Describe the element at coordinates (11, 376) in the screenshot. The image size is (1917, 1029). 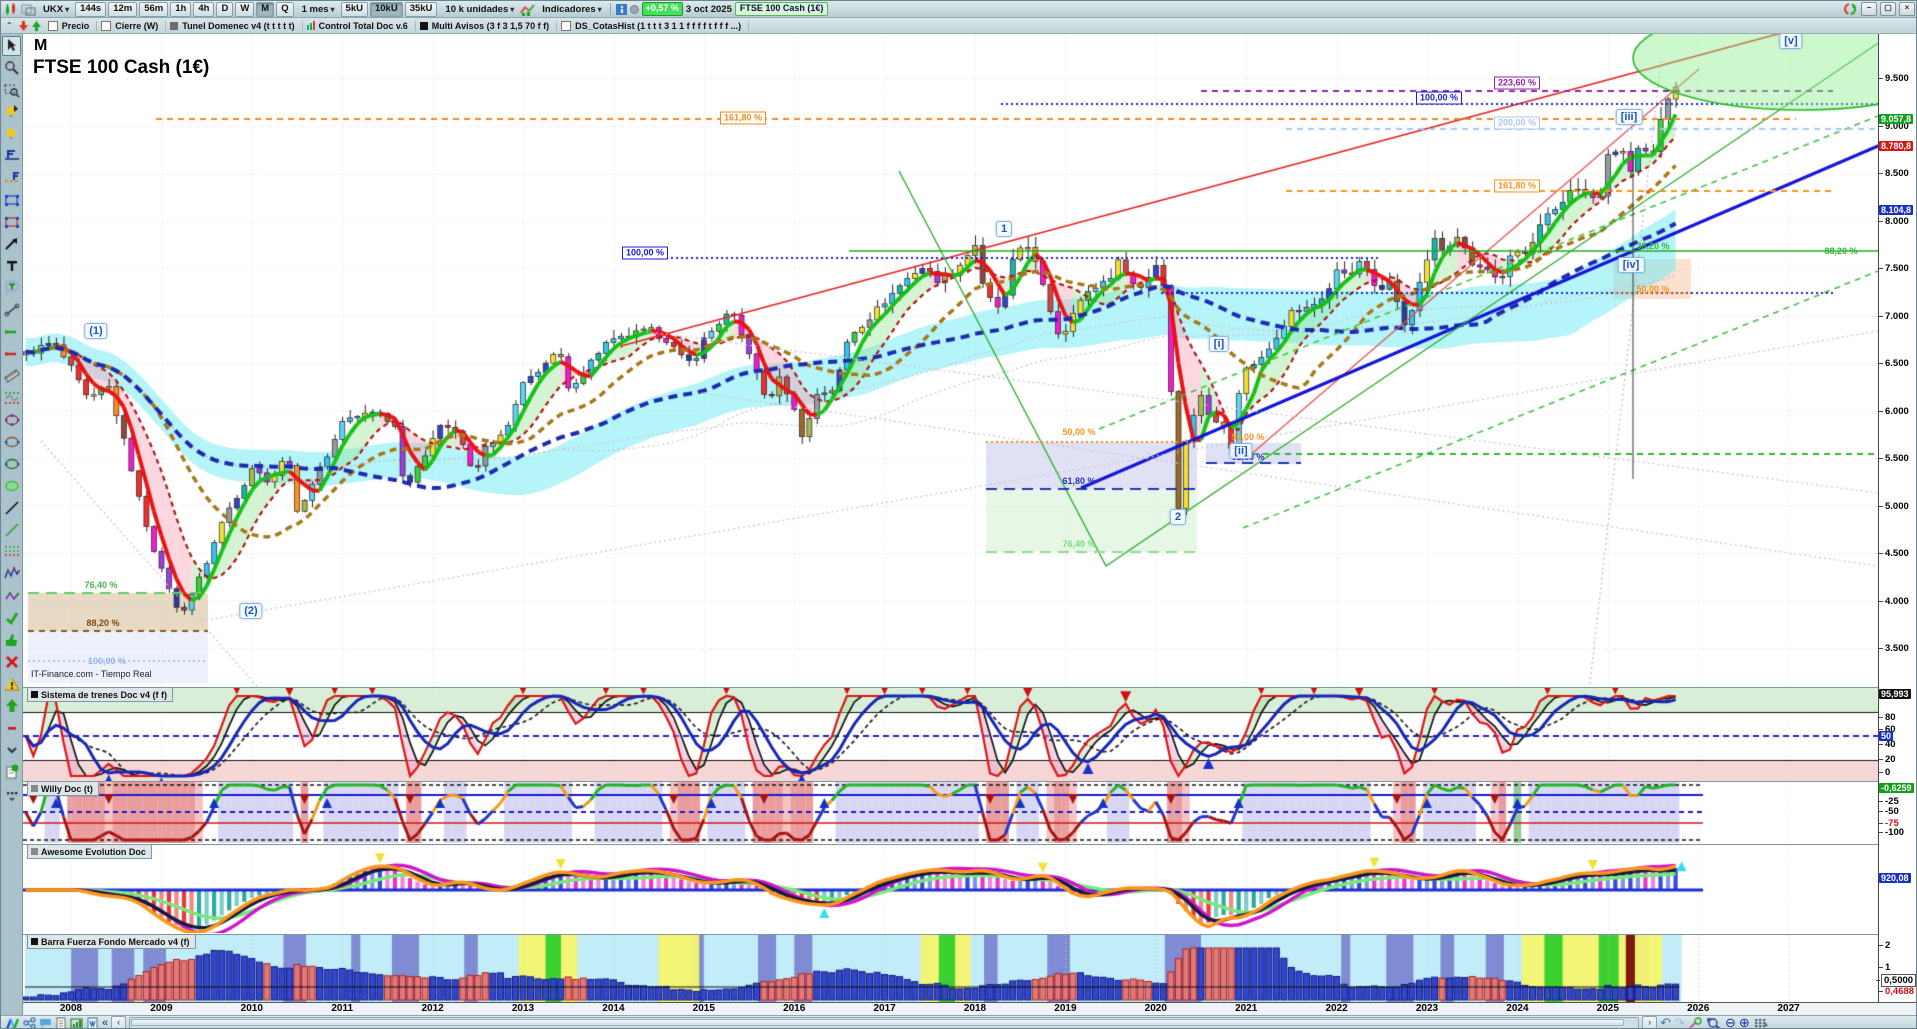
I see `ruler-icon` at that location.